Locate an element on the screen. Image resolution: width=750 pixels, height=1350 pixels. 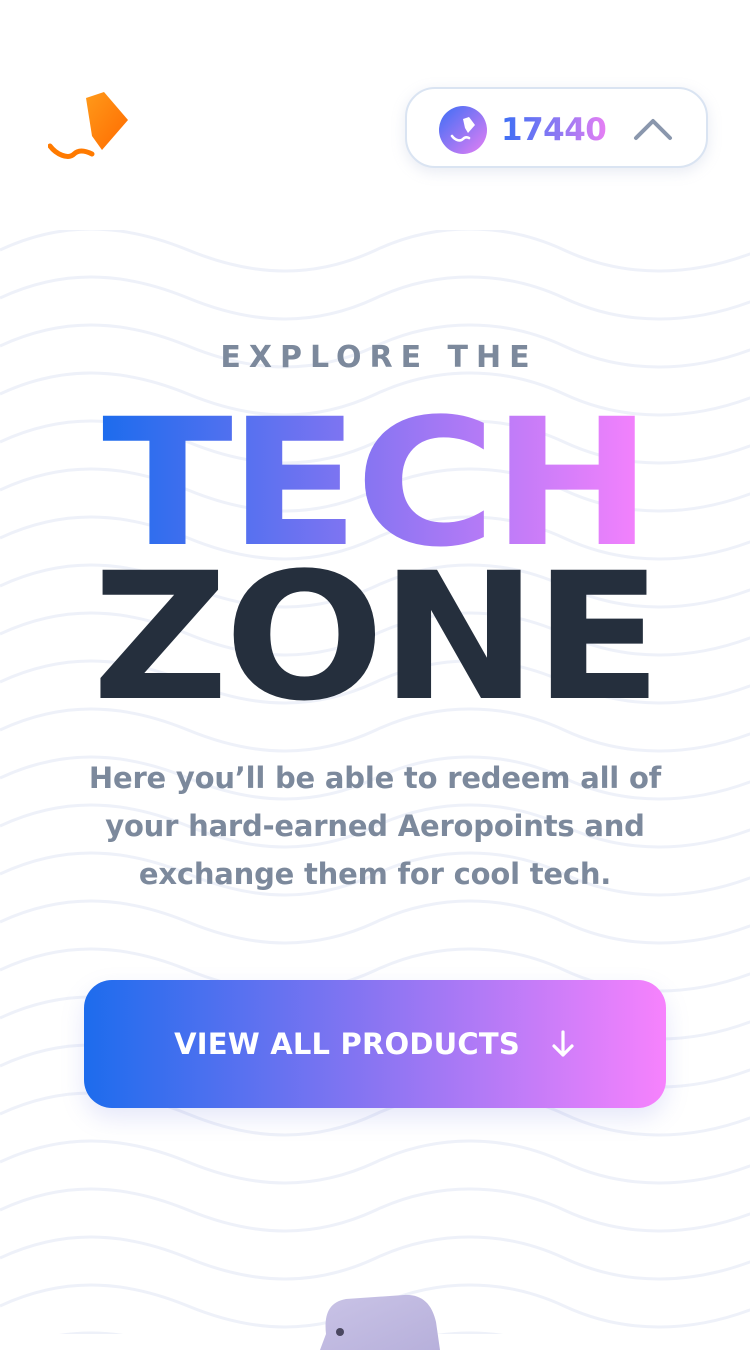
hero-eyebrow: EXPLORE THE is located at coordinates (379, 357).